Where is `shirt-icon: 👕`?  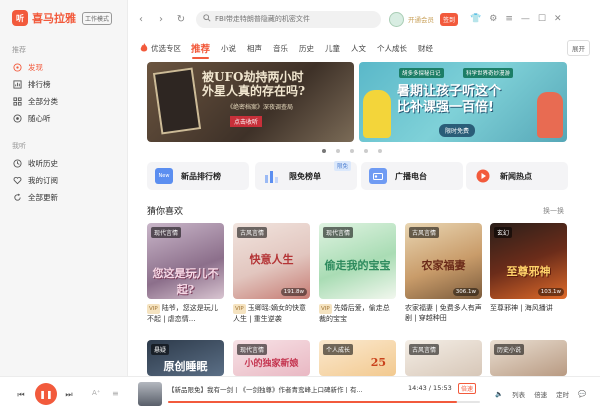 shirt-icon: 👕 is located at coordinates (475, 19).